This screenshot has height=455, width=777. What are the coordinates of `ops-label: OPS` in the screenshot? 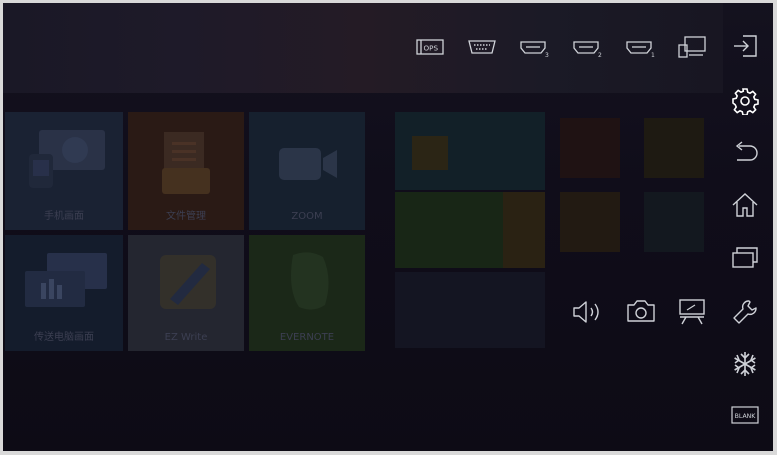 It's located at (431, 47).